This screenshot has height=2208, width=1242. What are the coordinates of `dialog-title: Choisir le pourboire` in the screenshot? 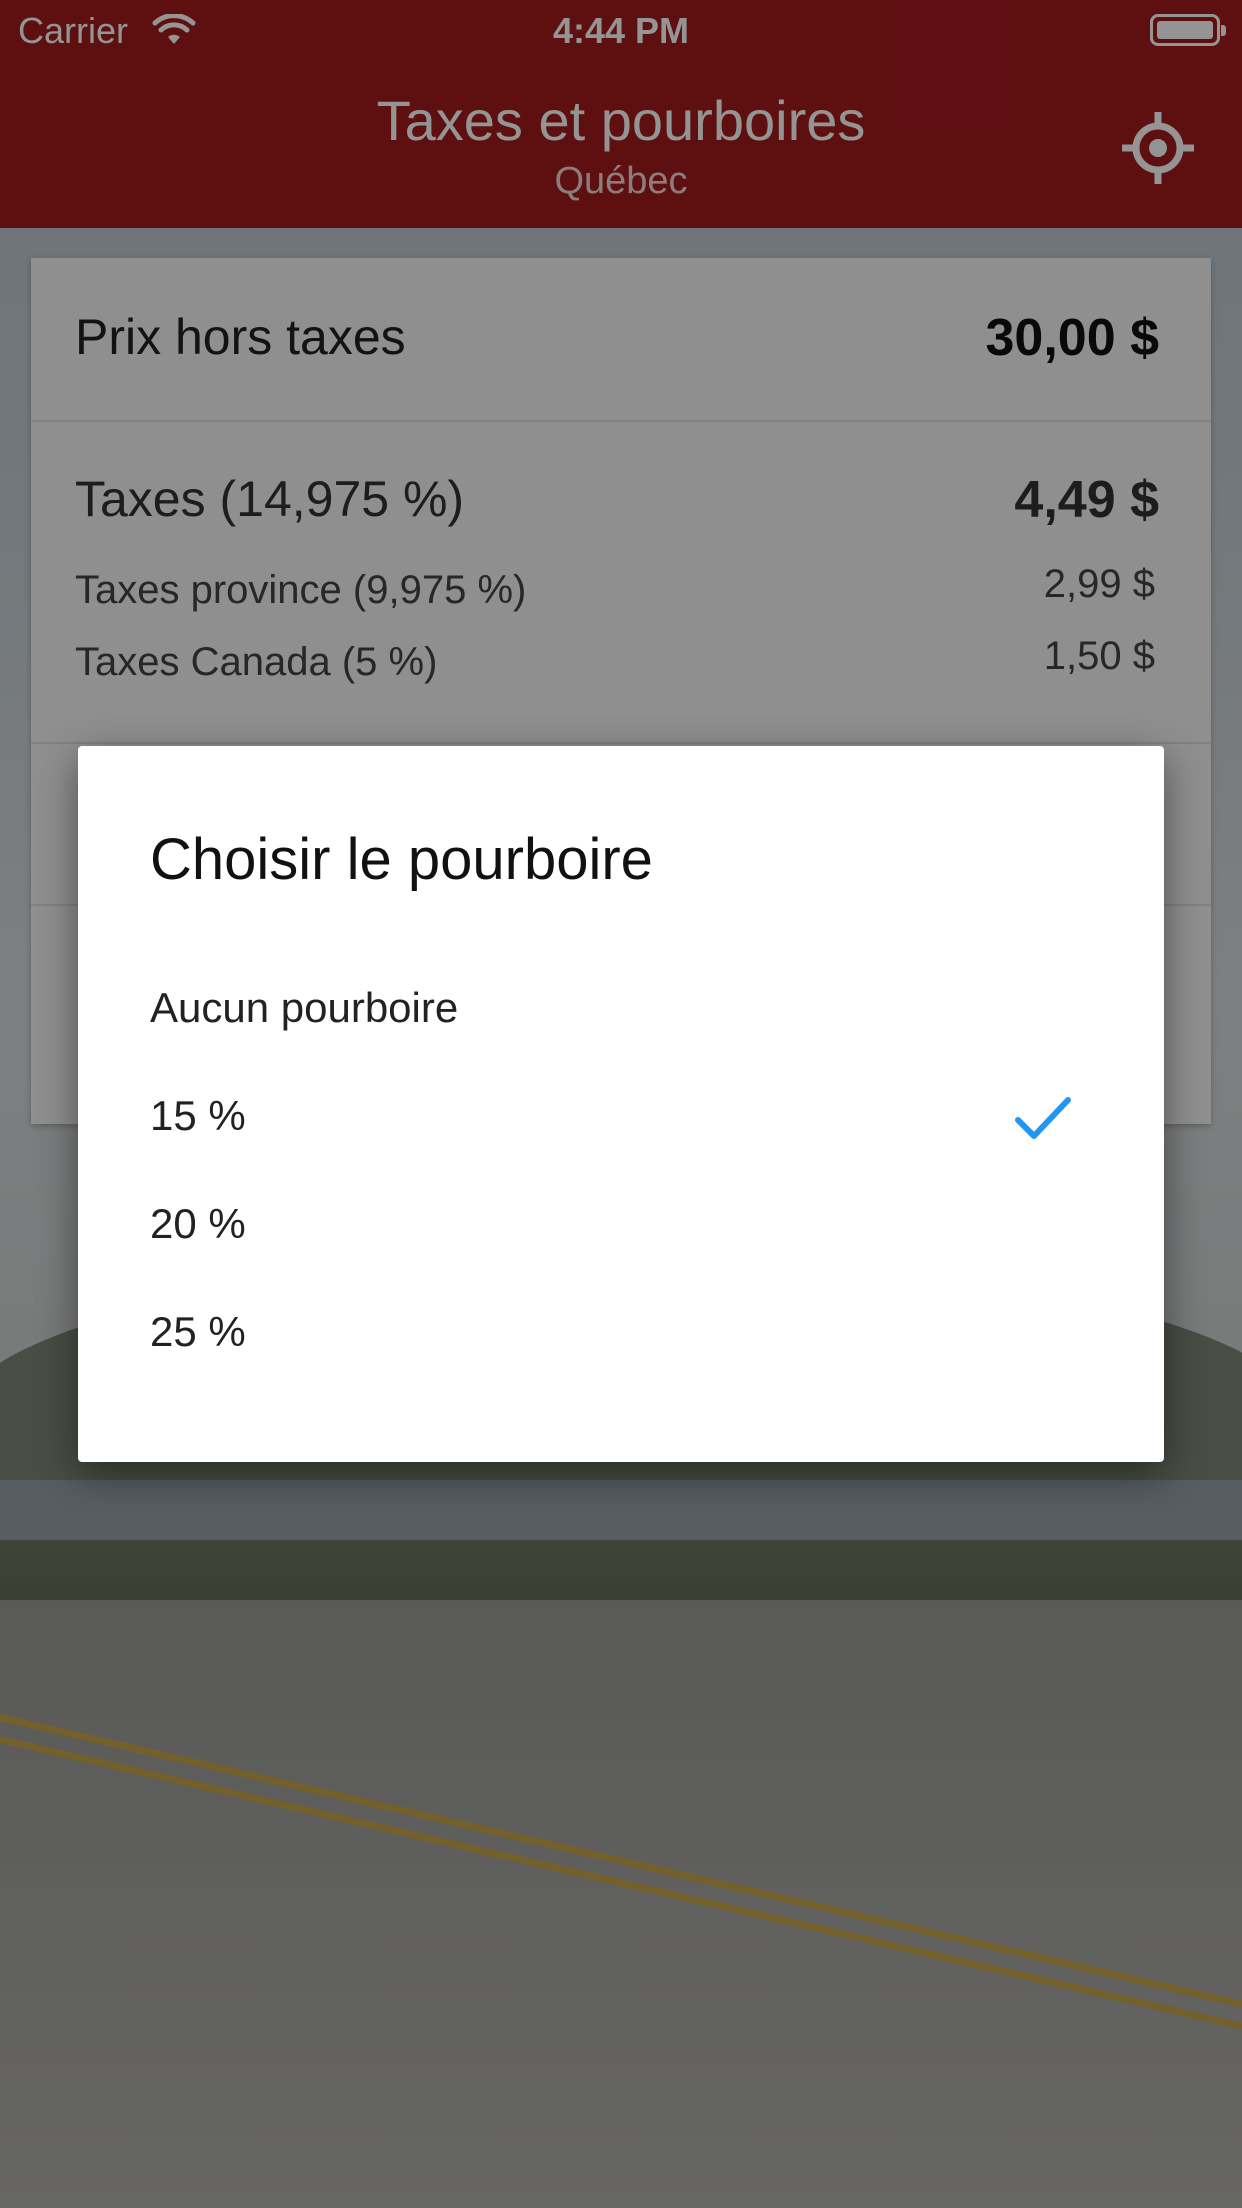 It's located at (401, 859).